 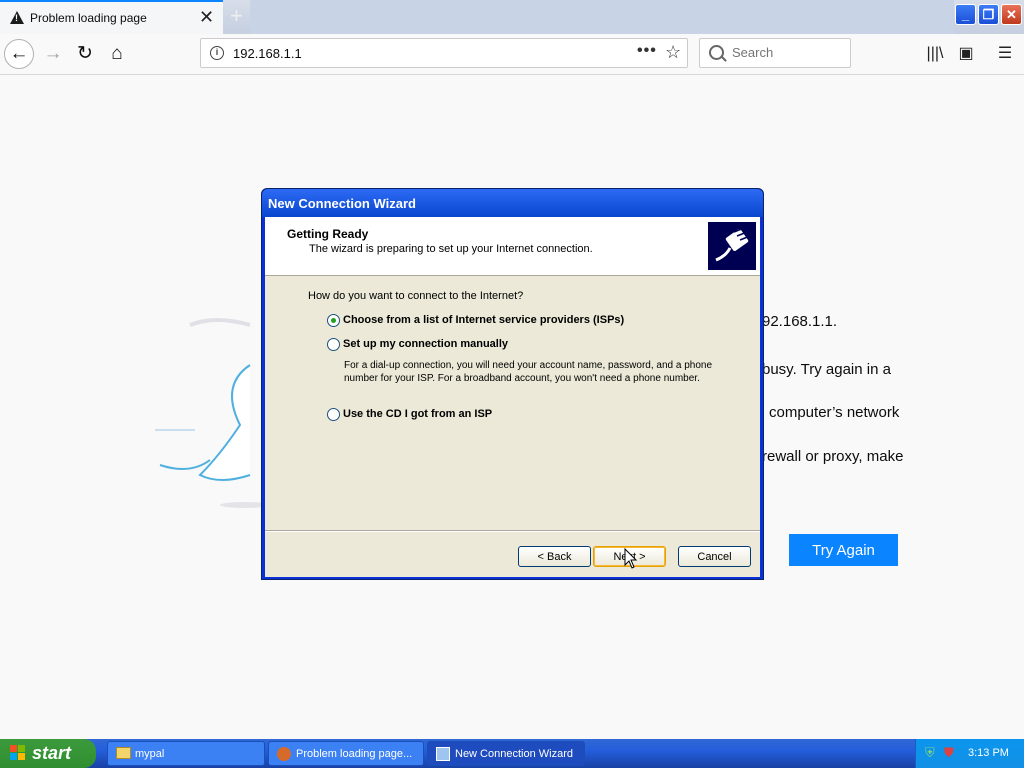 What do you see at coordinates (342, 203) in the screenshot?
I see `dialog-title: New Connection Wizard` at bounding box center [342, 203].